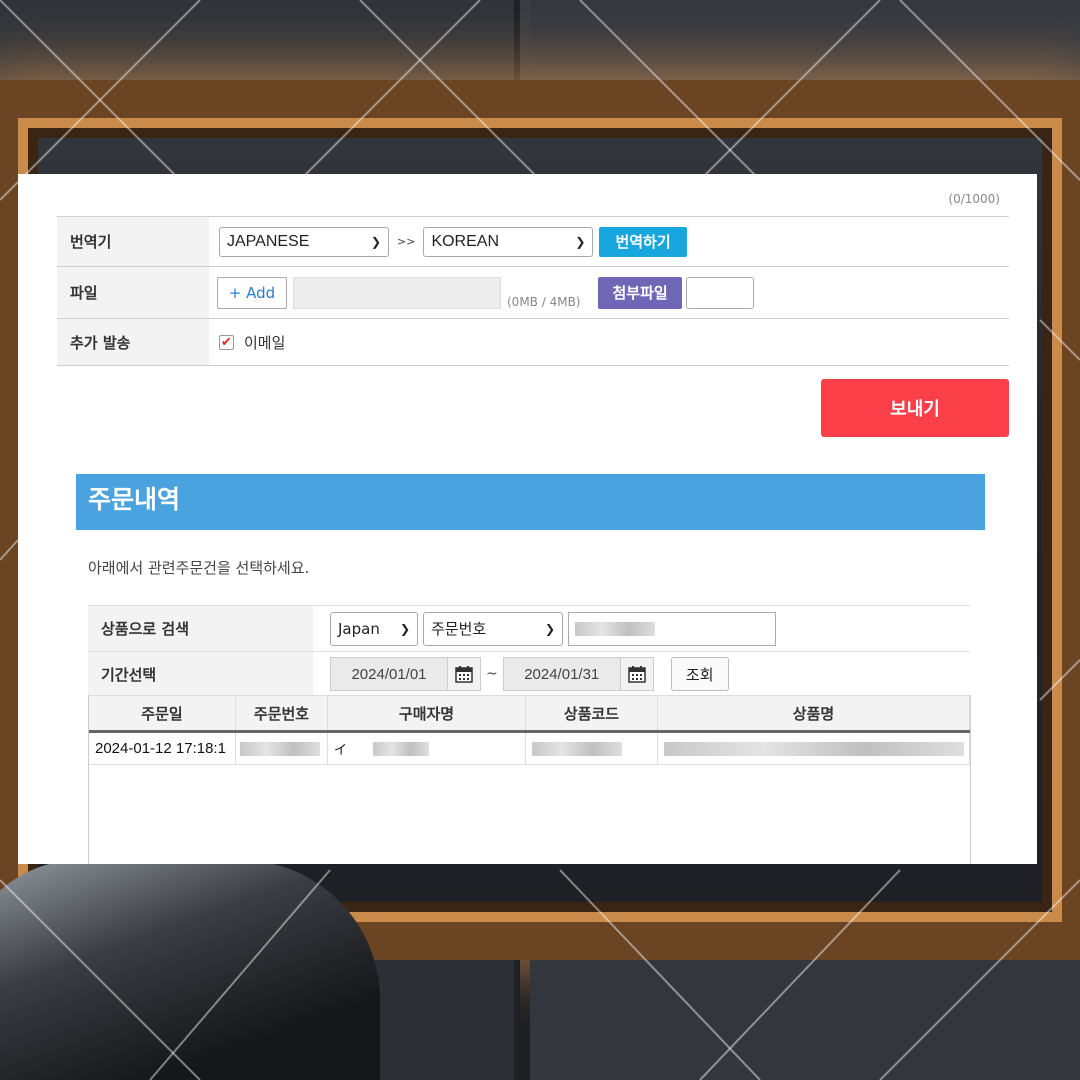  I want to click on extra-send-row: 추가 발송 ✔ 이메일, so click(533, 342).